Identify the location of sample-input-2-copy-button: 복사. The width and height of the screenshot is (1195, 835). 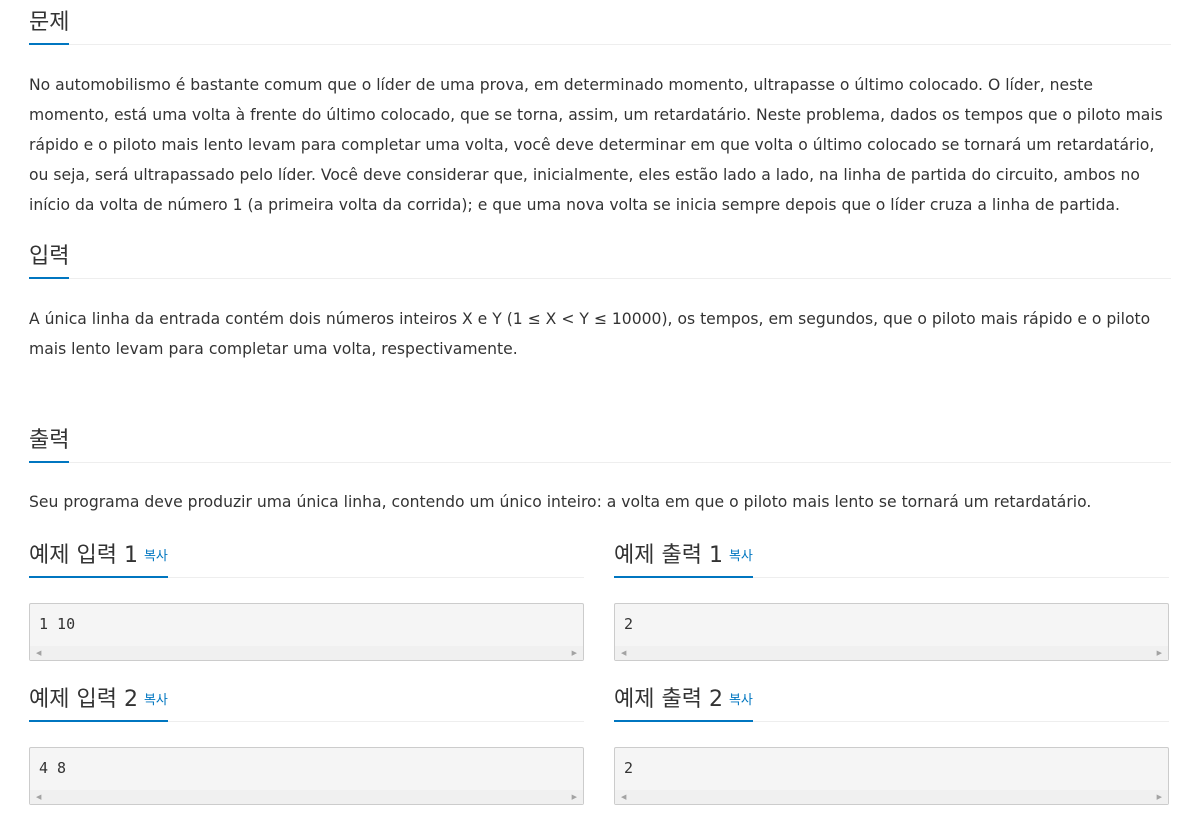
(156, 700).